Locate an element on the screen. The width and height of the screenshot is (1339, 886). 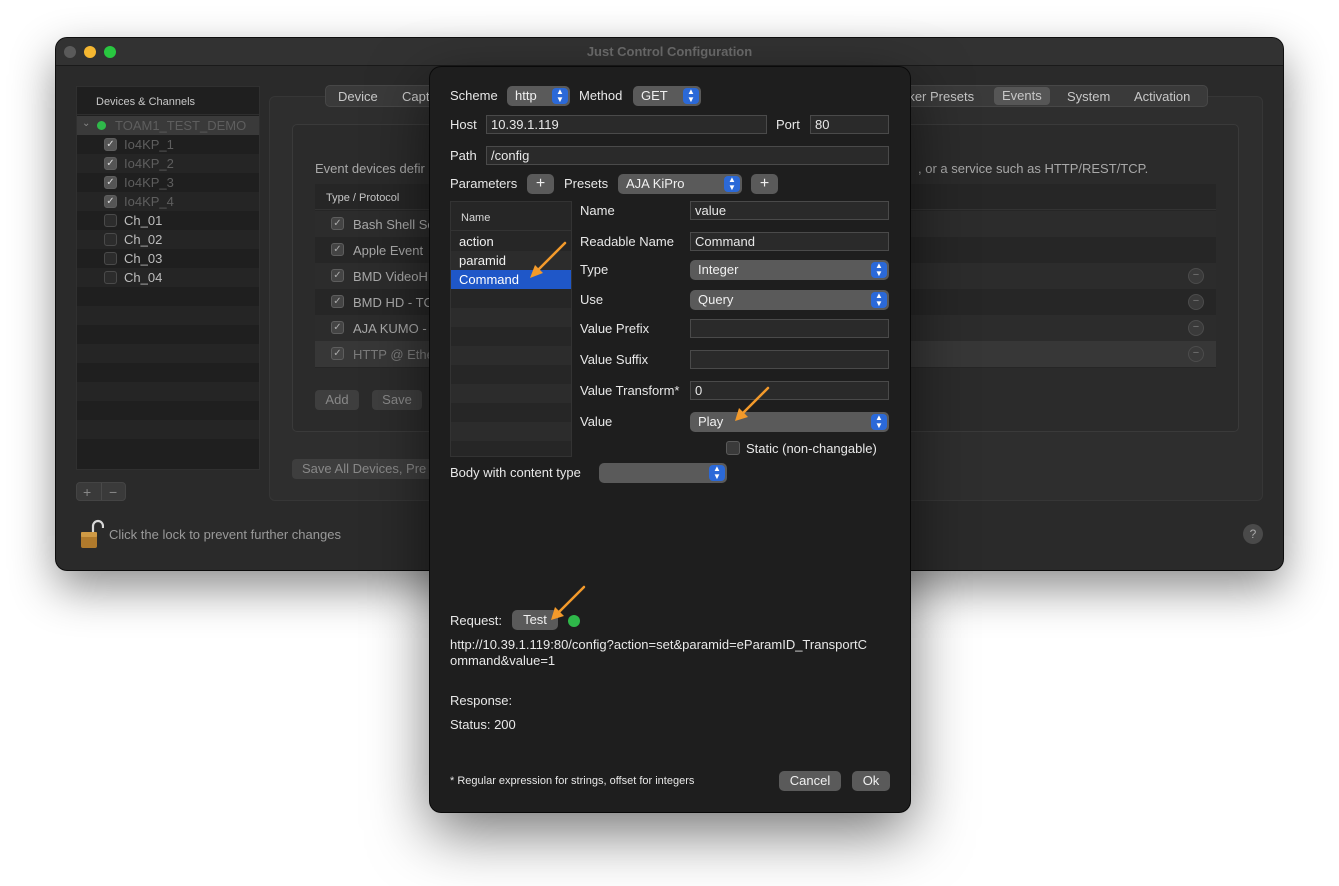
device-name: TOAM1_TEST_DEMO is located at coordinates (181, 125).